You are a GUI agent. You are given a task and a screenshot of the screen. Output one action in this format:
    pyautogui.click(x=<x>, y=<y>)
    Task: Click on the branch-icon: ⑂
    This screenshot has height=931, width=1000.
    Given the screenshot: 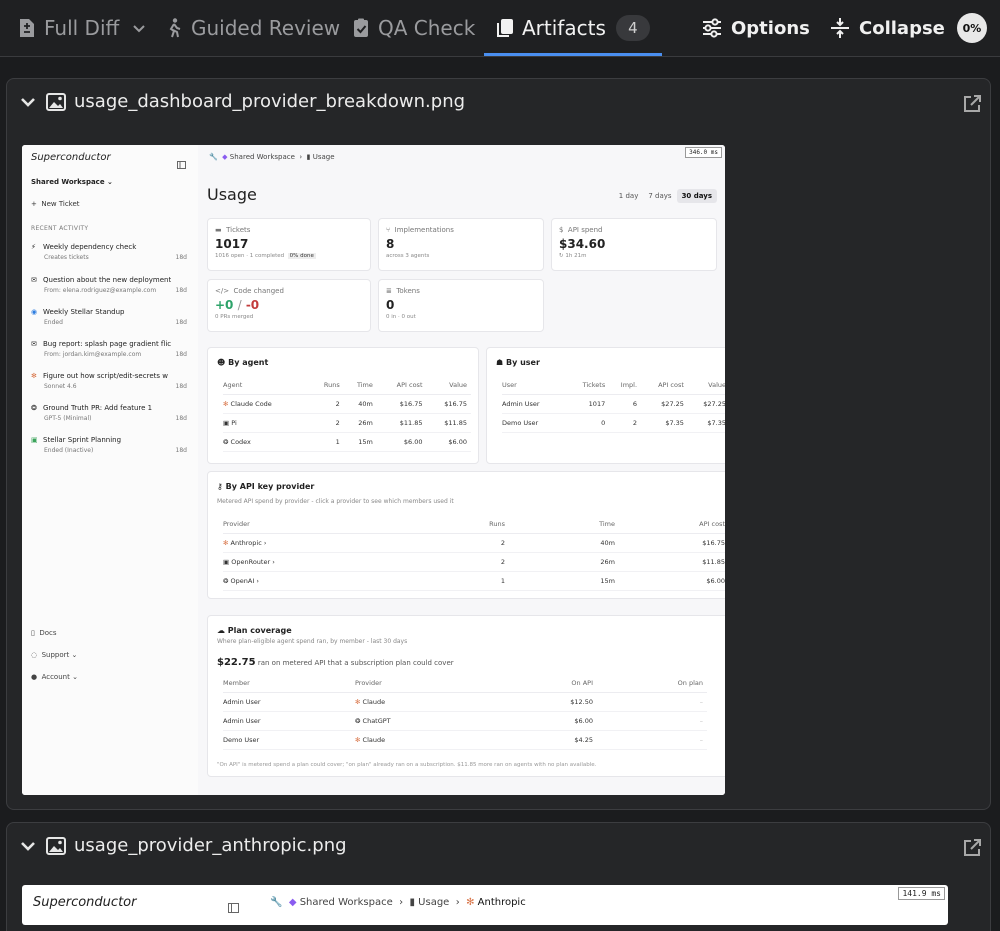 What is the action you would take?
    pyautogui.click(x=388, y=230)
    